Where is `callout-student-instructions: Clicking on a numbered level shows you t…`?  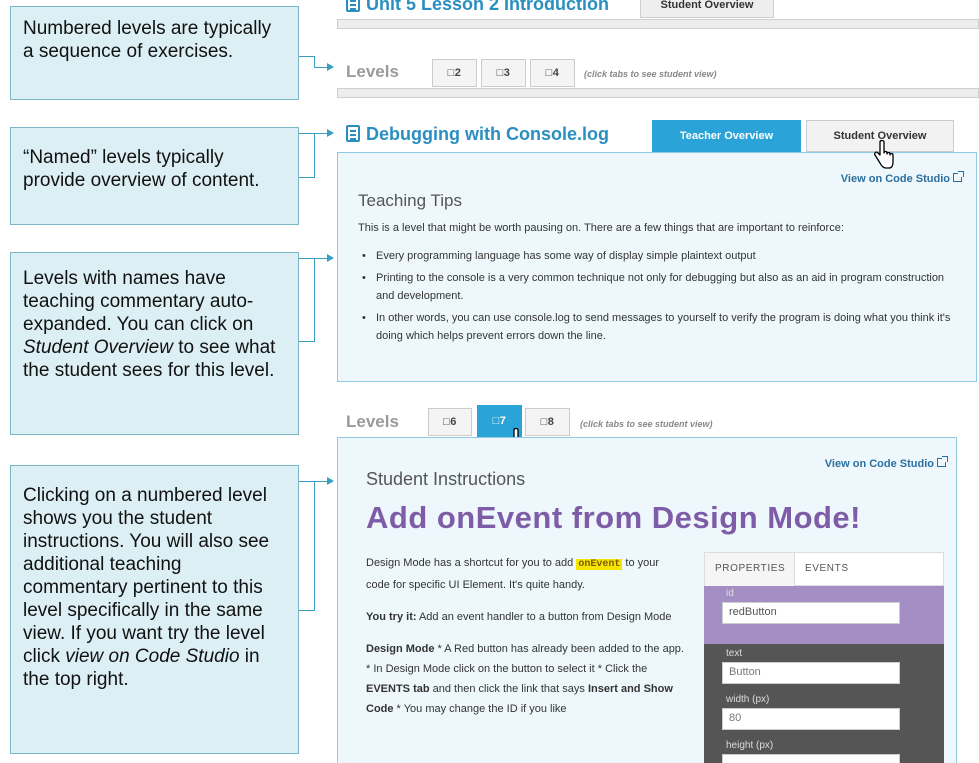 callout-student-instructions: Clicking on a numbered level shows you t… is located at coordinates (154, 609).